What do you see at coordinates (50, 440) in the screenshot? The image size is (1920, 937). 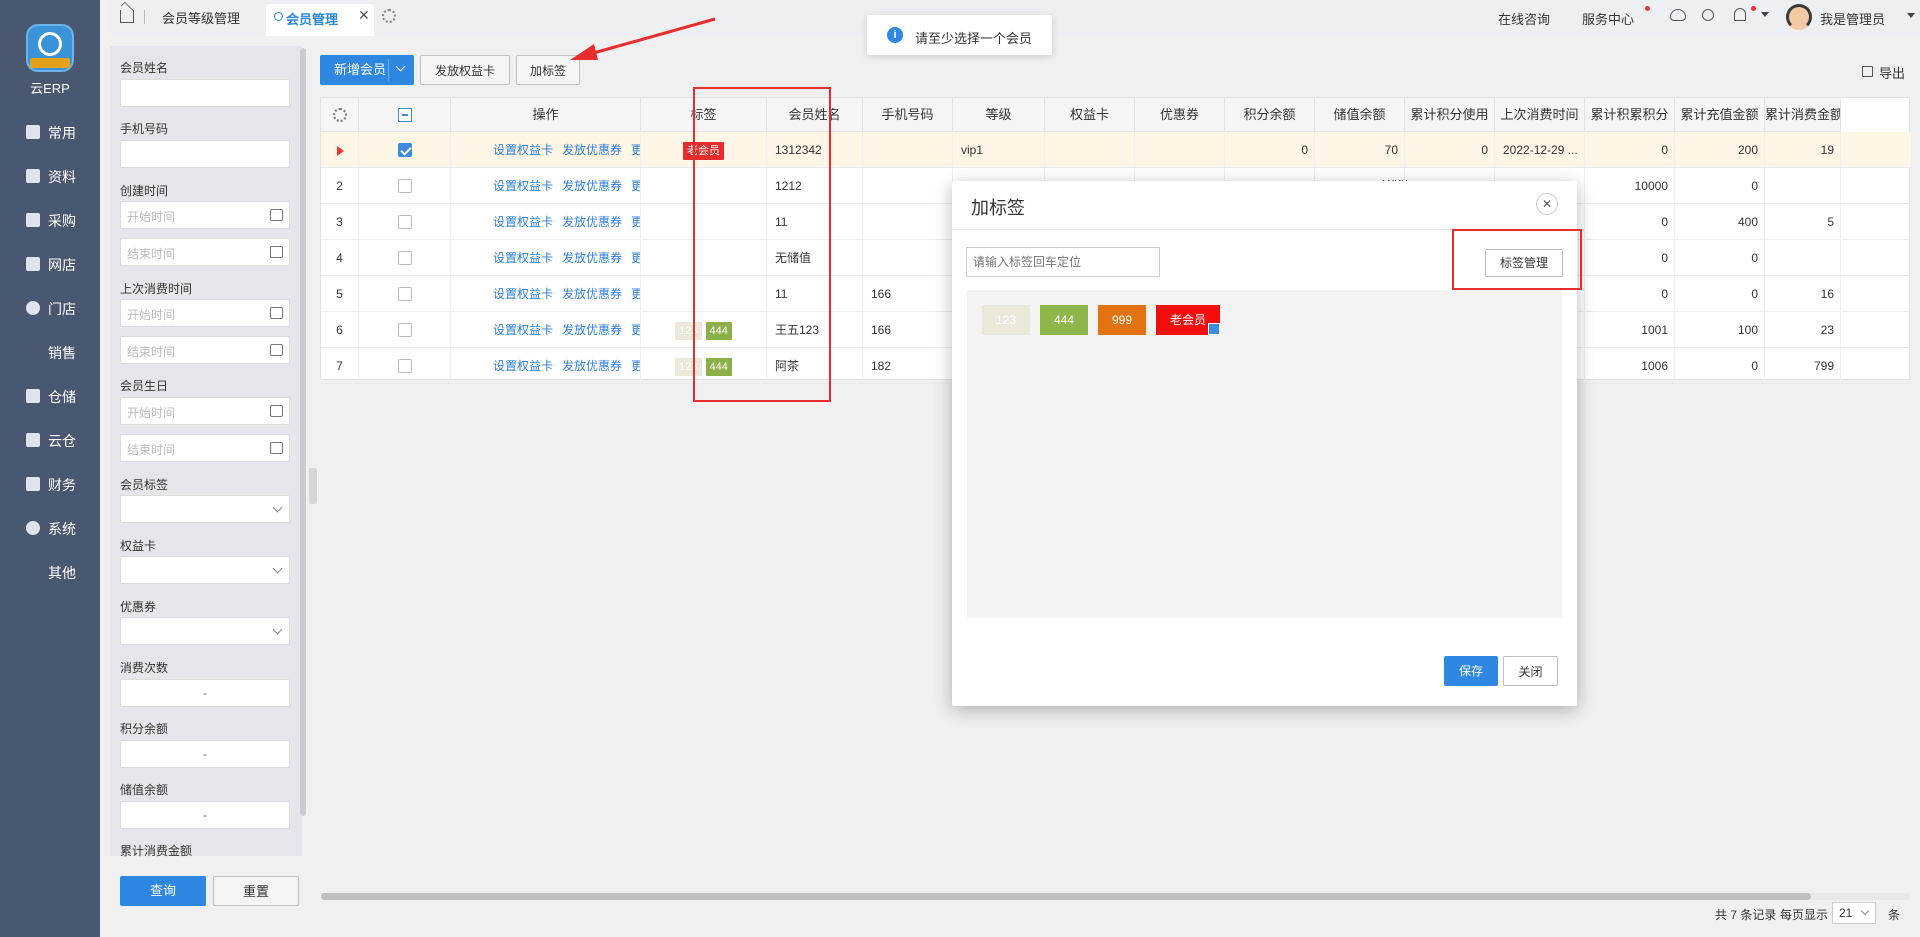 I see `sidebar-item: 云仓` at bounding box center [50, 440].